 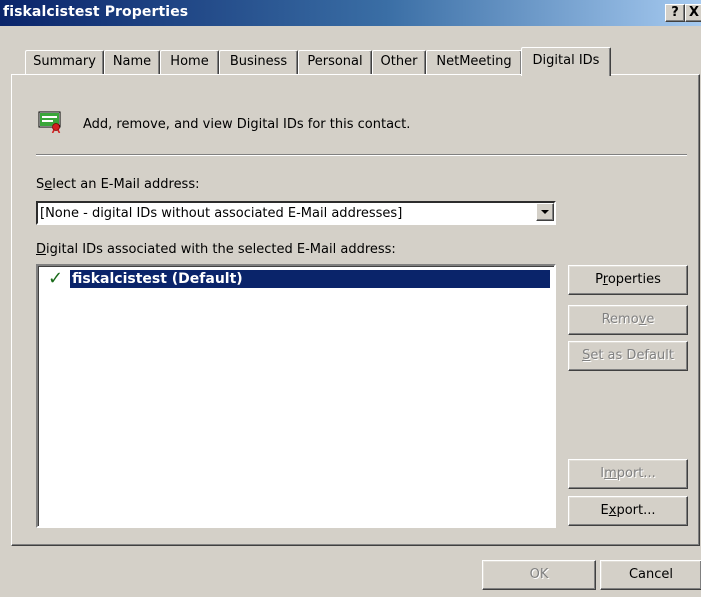 I want to click on title-bar: fiskalcistest Properties ? X, so click(x=350, y=13).